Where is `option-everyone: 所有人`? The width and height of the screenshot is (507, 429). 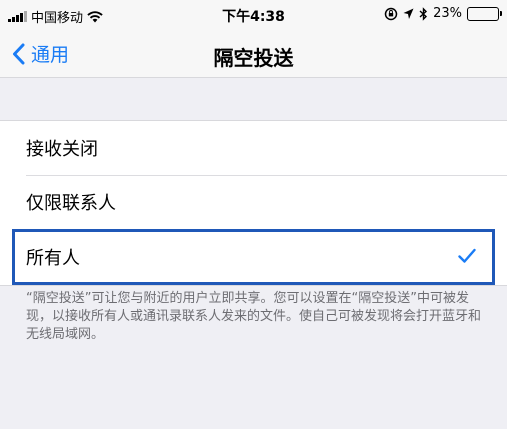
option-everyone: 所有人 is located at coordinates (253, 257).